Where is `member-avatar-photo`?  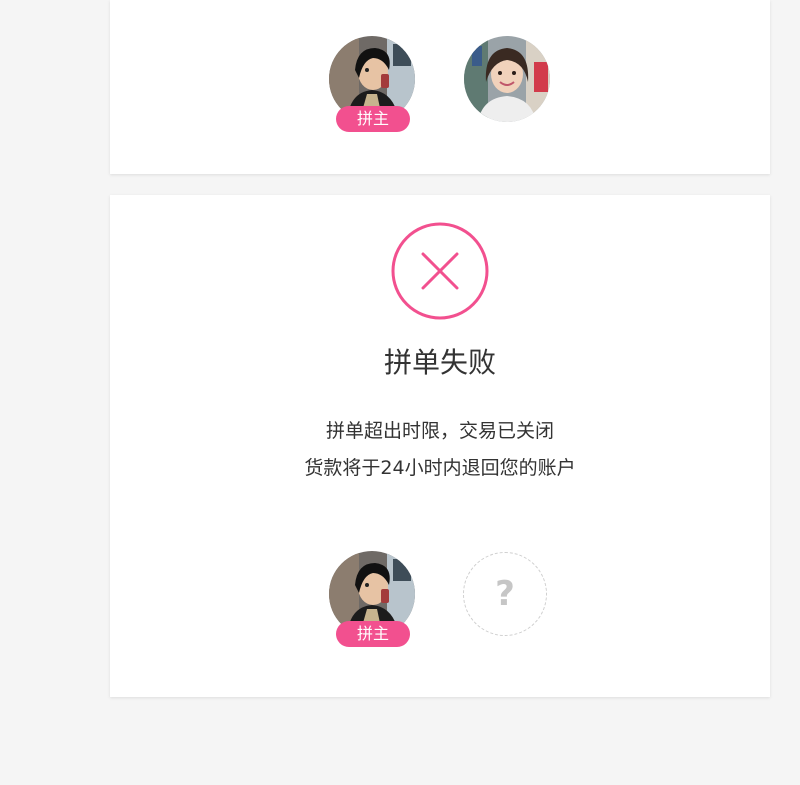
member-avatar-photo is located at coordinates (507, 79).